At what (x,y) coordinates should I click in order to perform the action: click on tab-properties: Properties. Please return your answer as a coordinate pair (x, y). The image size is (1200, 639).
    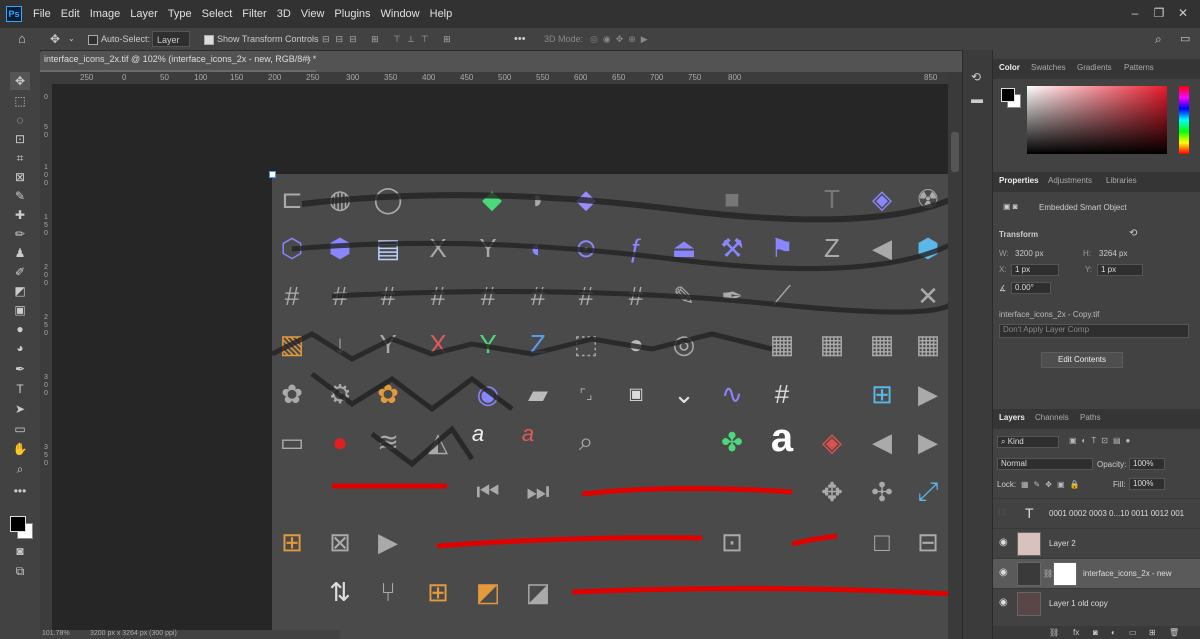
    Looking at the image, I should click on (1019, 180).